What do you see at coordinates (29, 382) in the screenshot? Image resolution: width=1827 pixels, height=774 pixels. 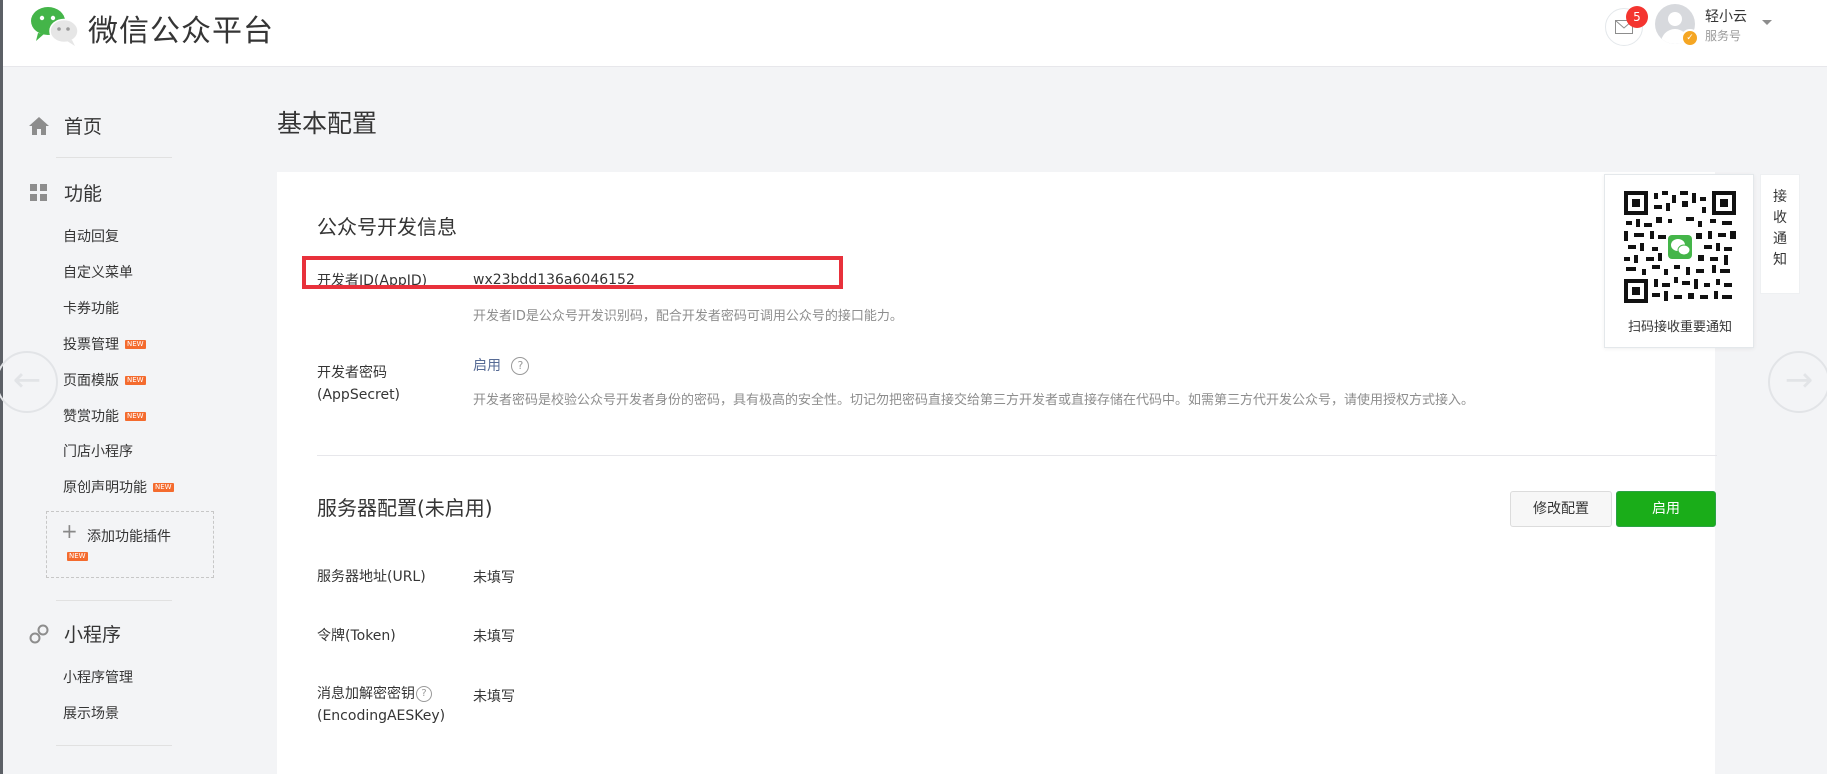 I see `previous-arrow-icon: ←` at bounding box center [29, 382].